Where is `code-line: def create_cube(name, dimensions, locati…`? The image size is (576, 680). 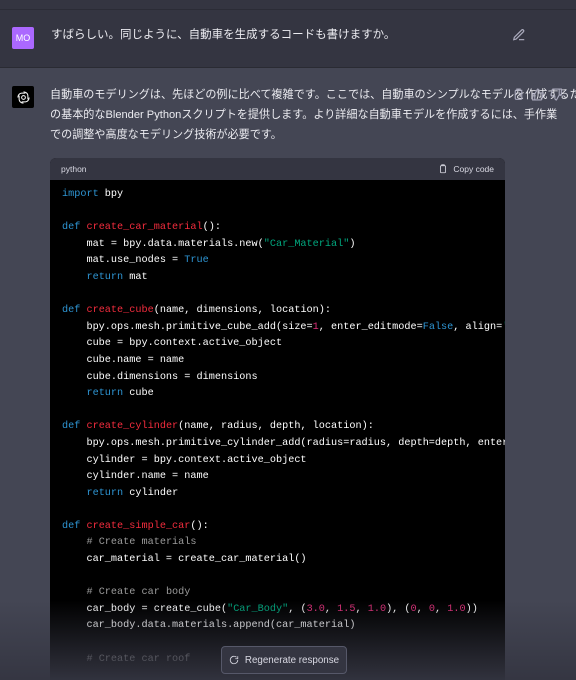
code-line: def create_cube(name, dimensions, locati… is located at coordinates (283, 311).